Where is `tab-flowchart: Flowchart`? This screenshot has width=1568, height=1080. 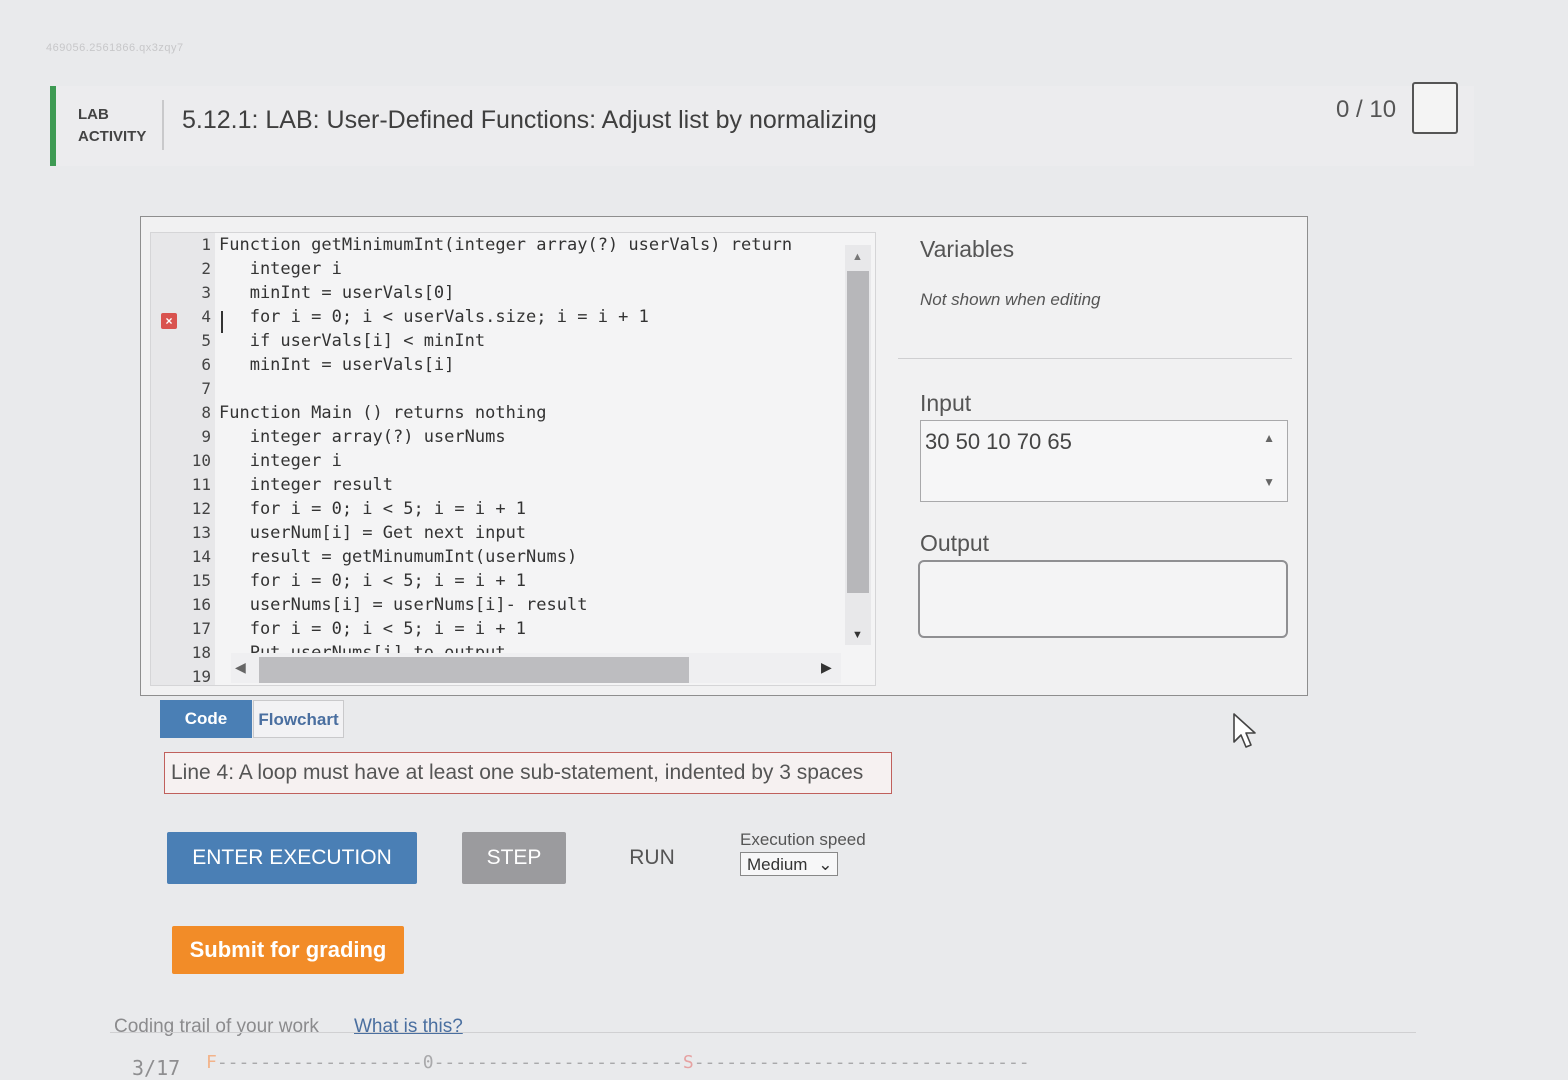 tab-flowchart: Flowchart is located at coordinates (298, 719).